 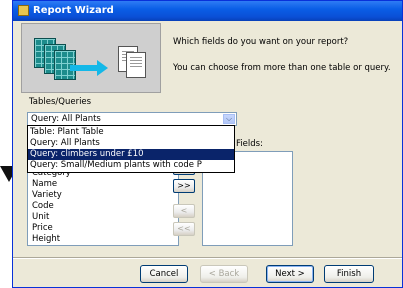 What do you see at coordinates (23, 10) in the screenshot?
I see `app-icon` at bounding box center [23, 10].